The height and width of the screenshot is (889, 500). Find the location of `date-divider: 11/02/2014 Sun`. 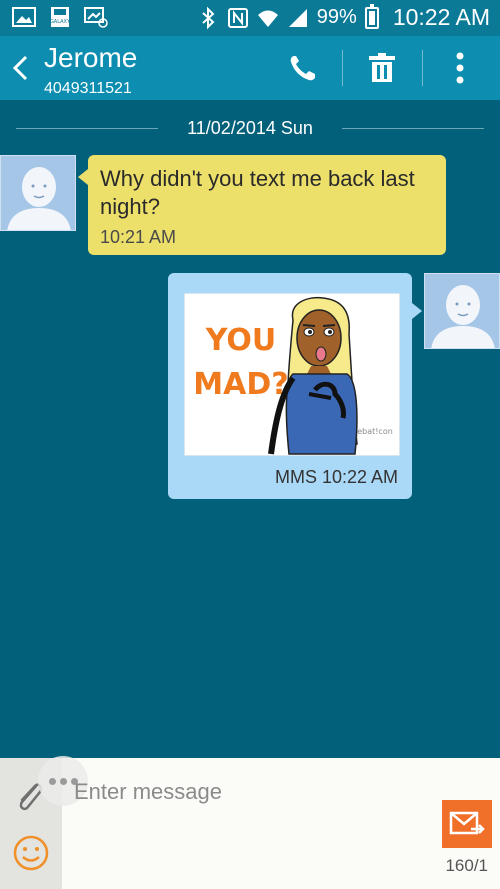

date-divider: 11/02/2014 Sun is located at coordinates (250, 128).